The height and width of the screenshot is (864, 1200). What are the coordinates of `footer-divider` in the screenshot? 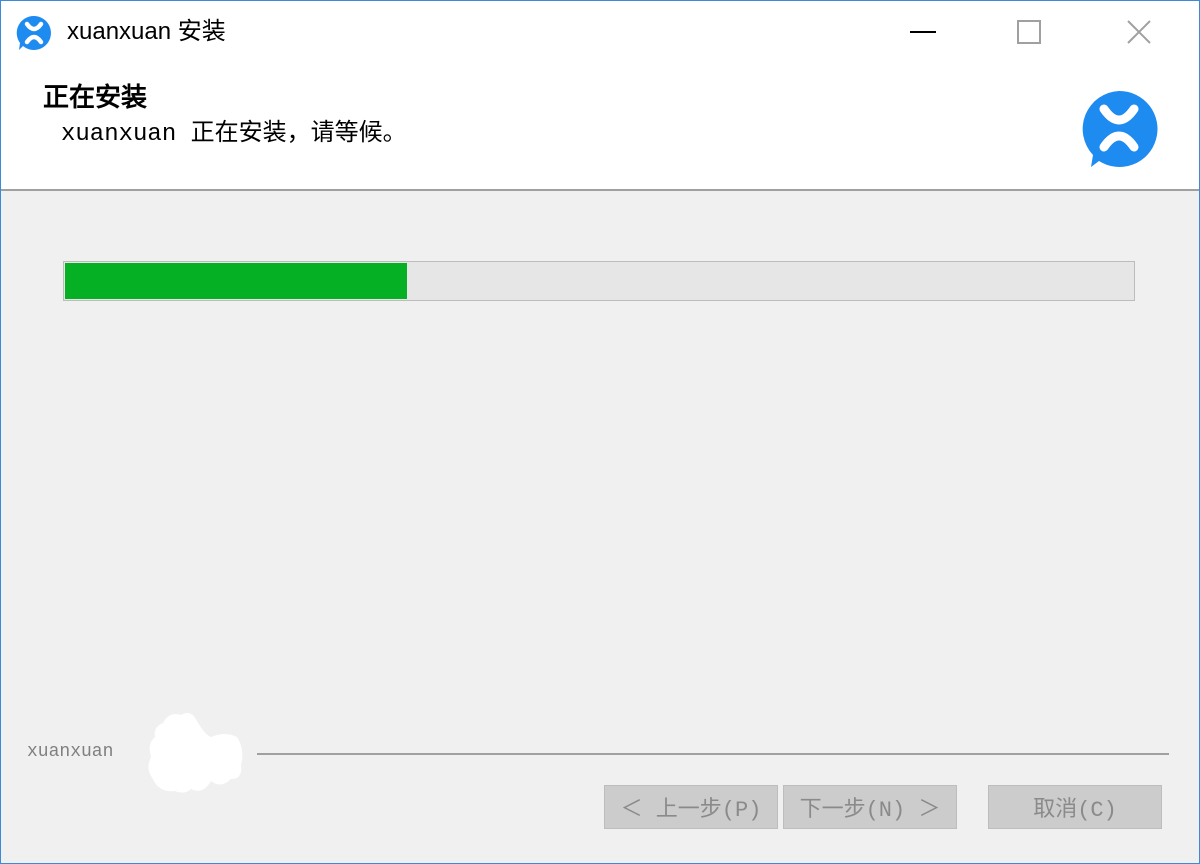 It's located at (713, 754).